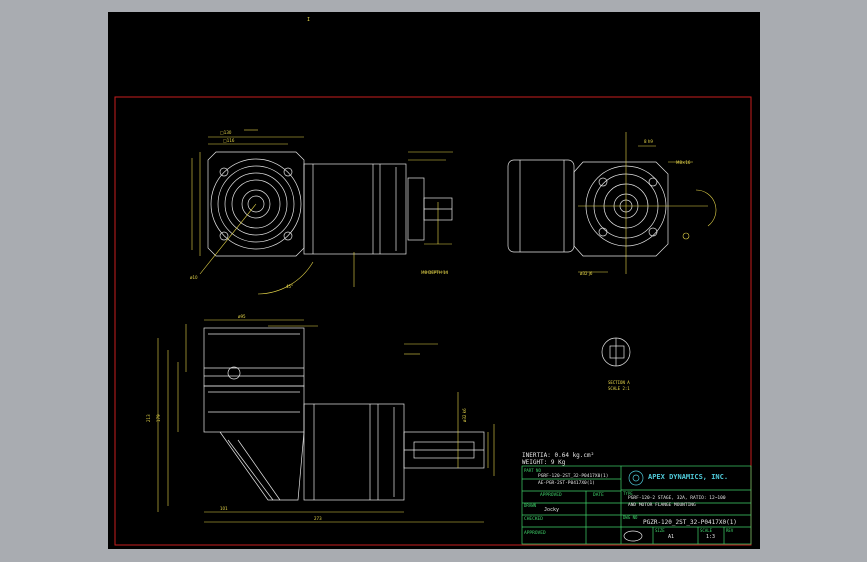 The height and width of the screenshot is (562, 867). Describe the element at coordinates (148, 418) in the screenshot. I see `svg-text: 213` at that location.